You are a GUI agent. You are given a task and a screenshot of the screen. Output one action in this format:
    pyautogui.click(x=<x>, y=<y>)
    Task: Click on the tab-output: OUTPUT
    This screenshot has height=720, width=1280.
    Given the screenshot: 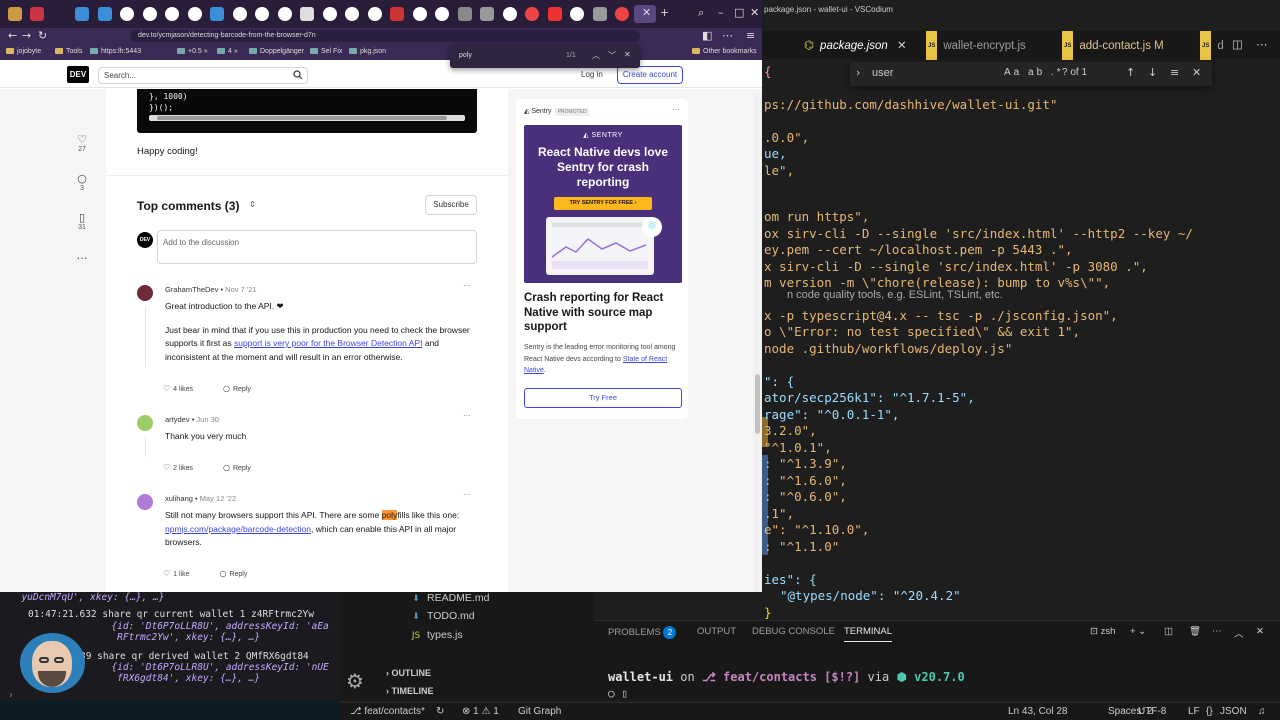 What is the action you would take?
    pyautogui.click(x=716, y=631)
    